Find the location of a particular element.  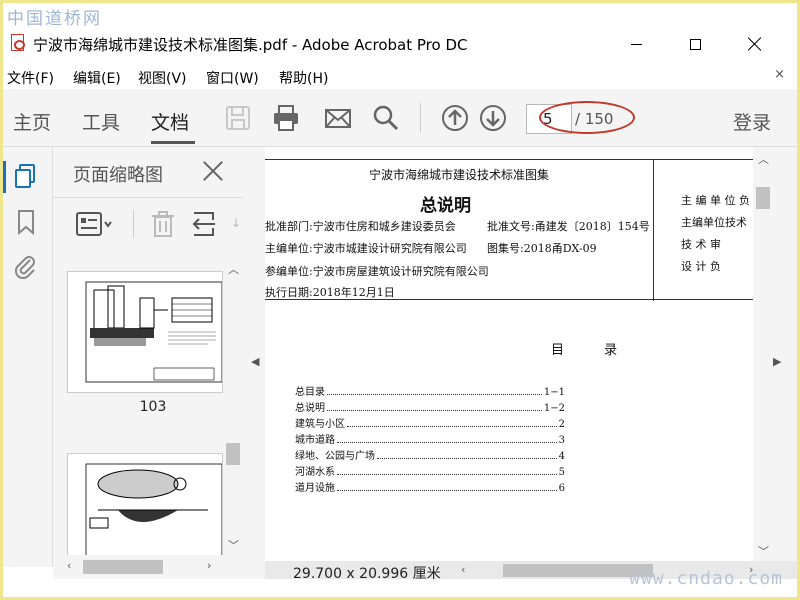

right-column-line: 设 计 负 is located at coordinates (701, 266).